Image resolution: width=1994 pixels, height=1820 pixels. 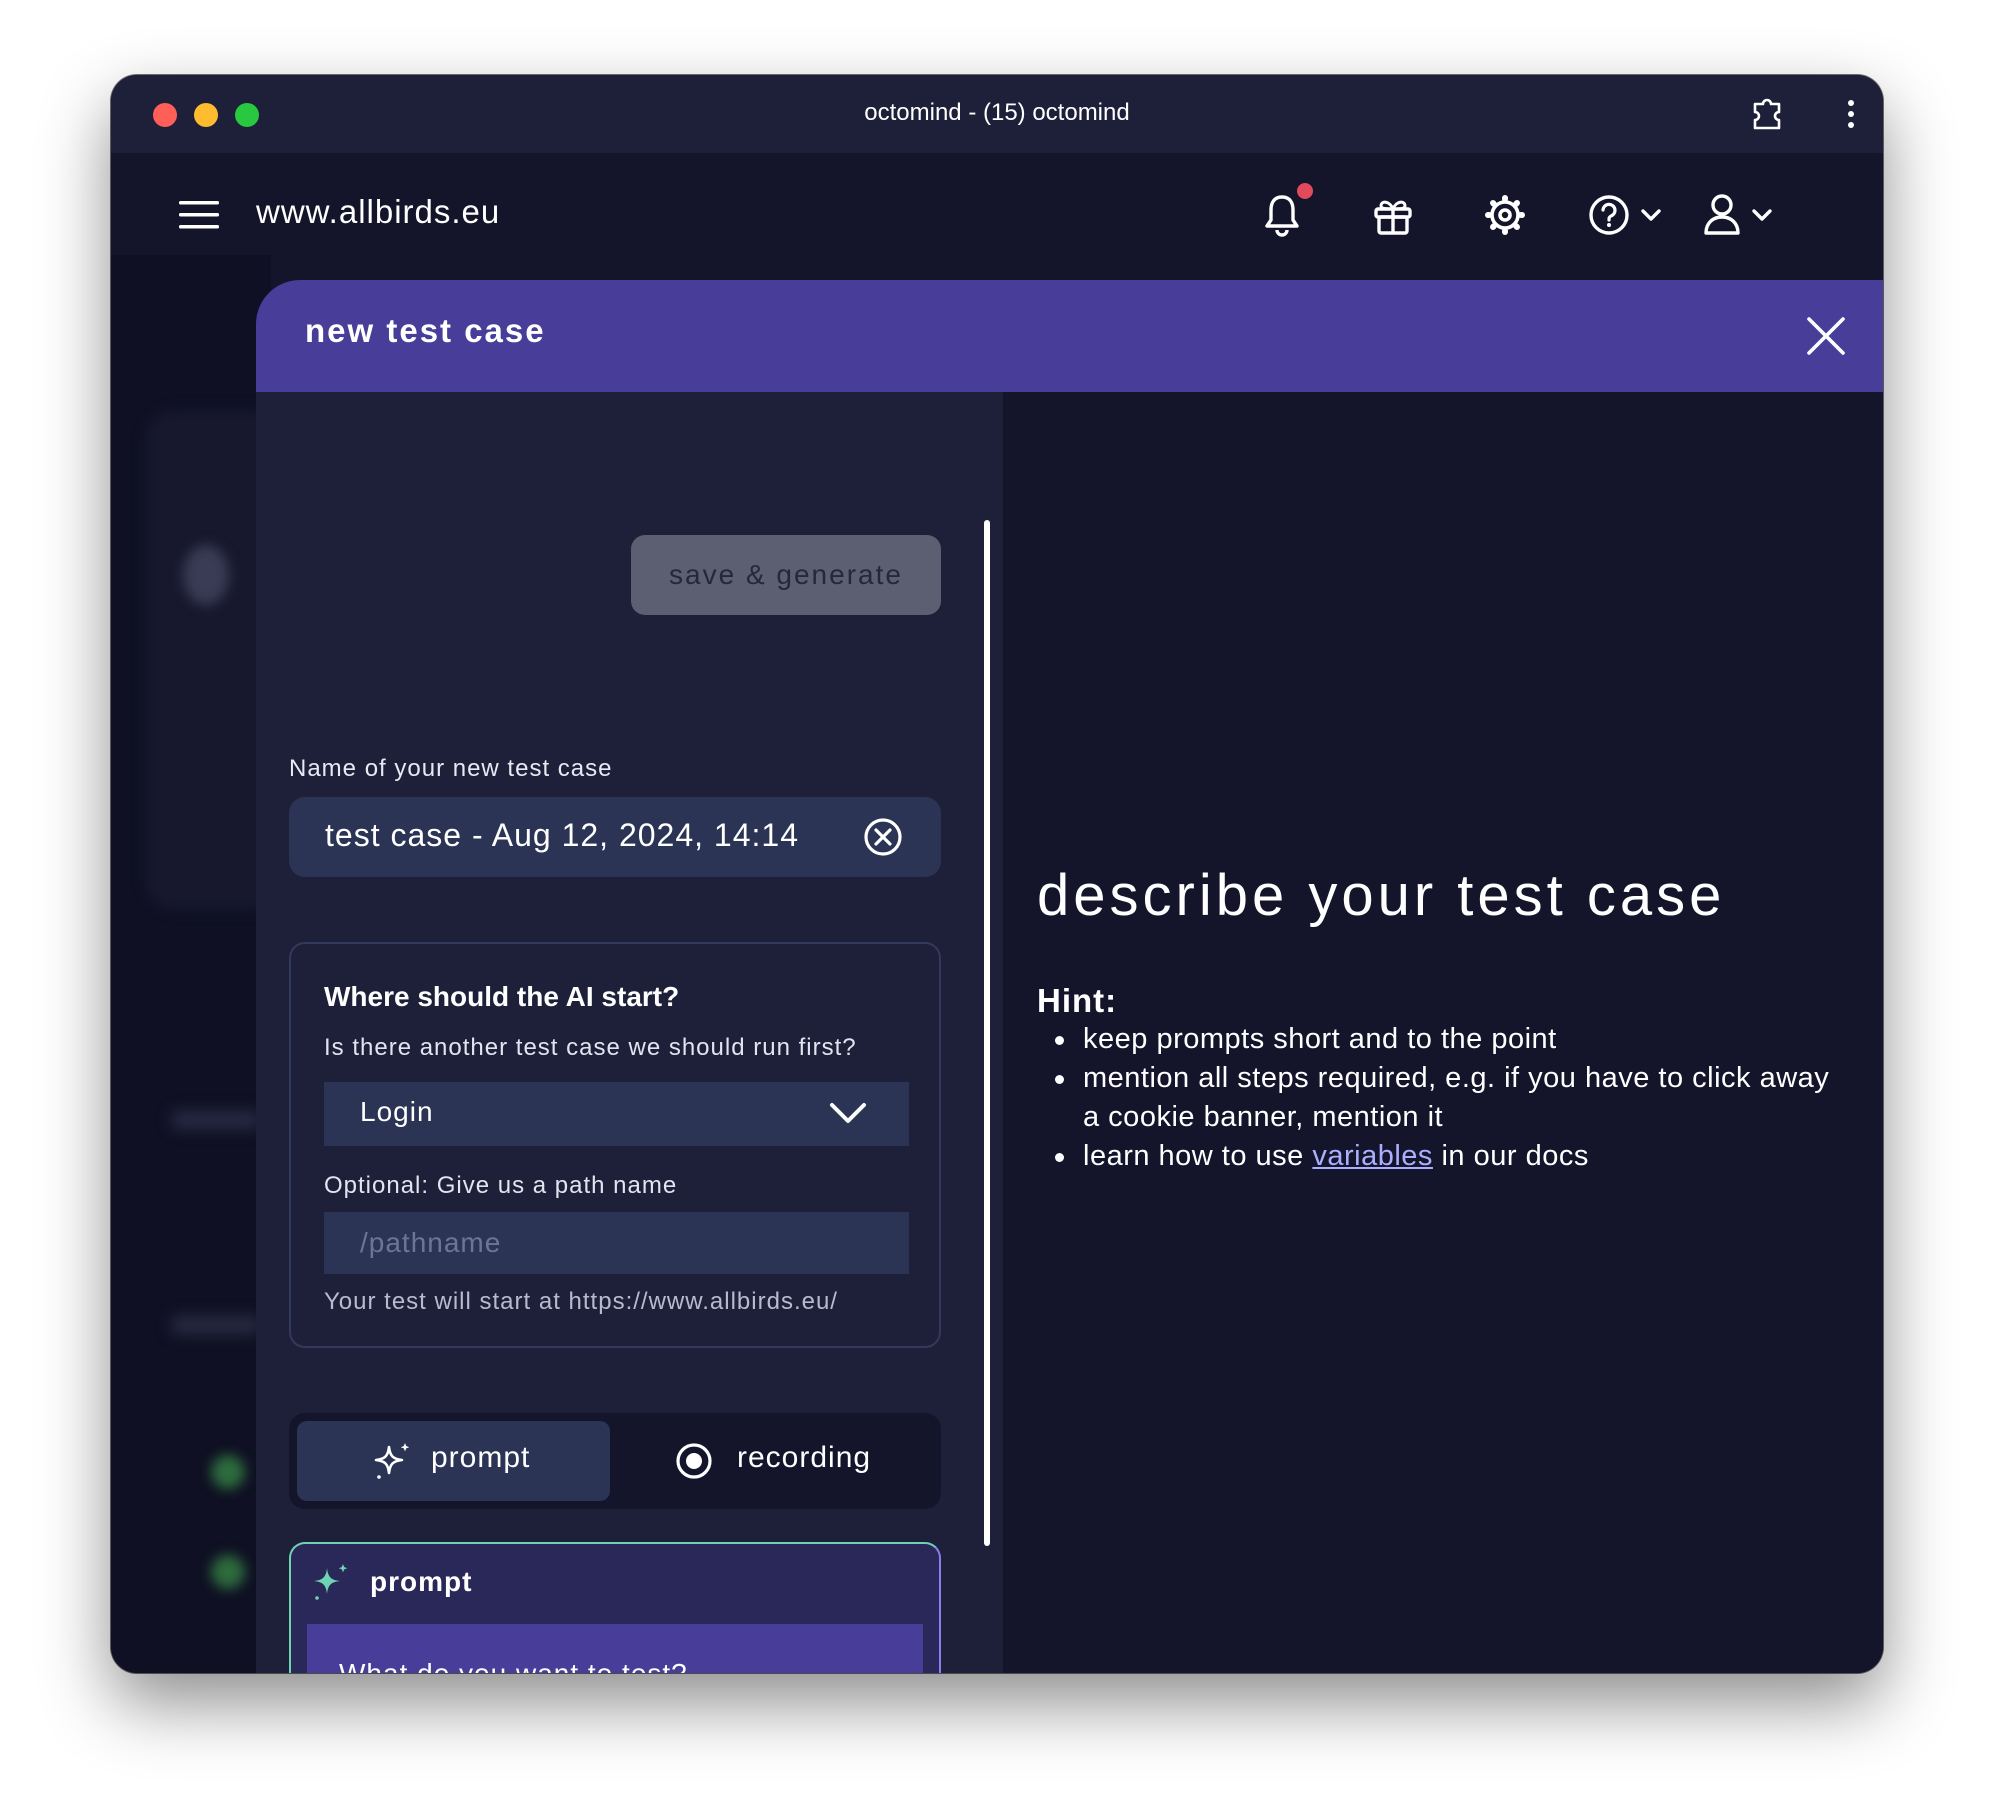 What do you see at coordinates (198, 964) in the screenshot?
I see `blurred-background-sidebar` at bounding box center [198, 964].